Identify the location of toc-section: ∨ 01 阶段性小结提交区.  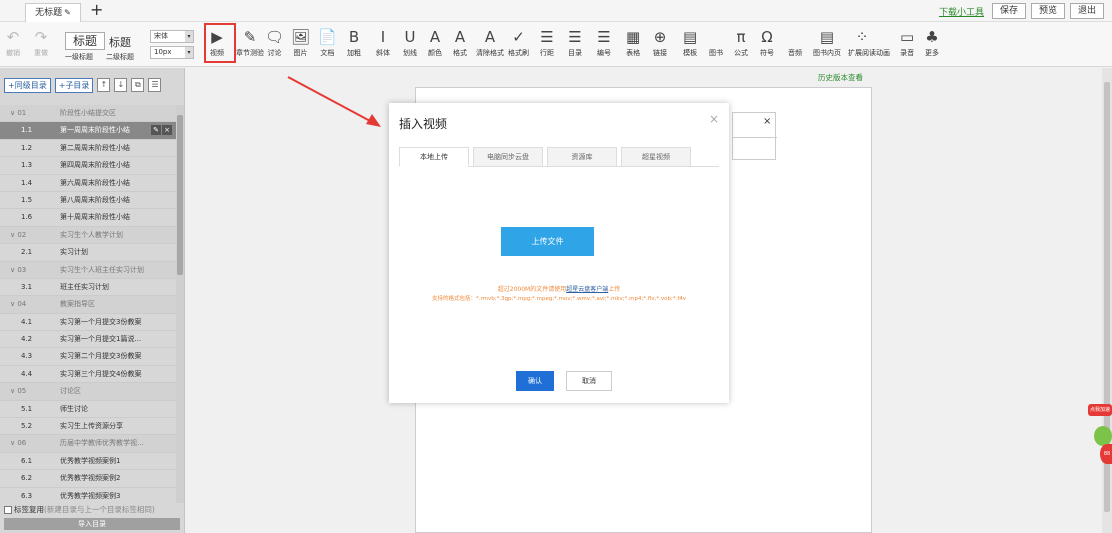
(88, 114).